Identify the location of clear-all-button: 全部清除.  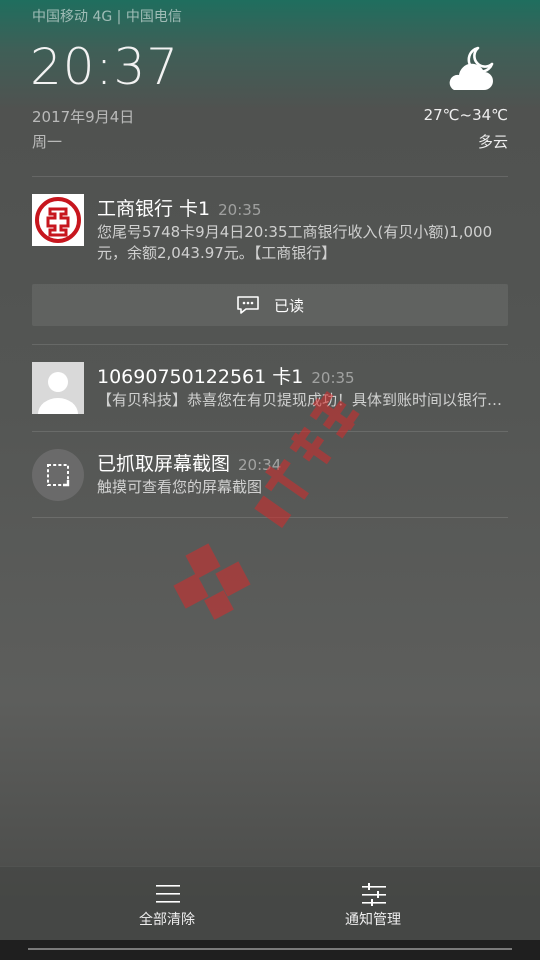
(167, 904).